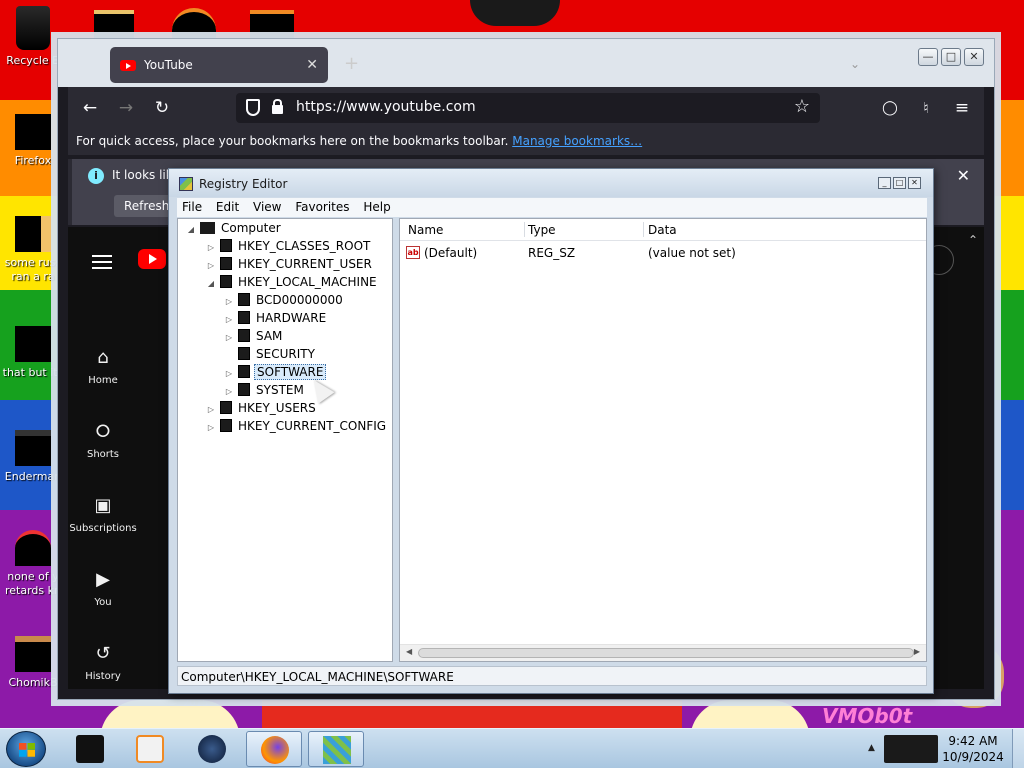 The height and width of the screenshot is (768, 1024). What do you see at coordinates (267, 207) in the screenshot?
I see `menu-view: View` at bounding box center [267, 207].